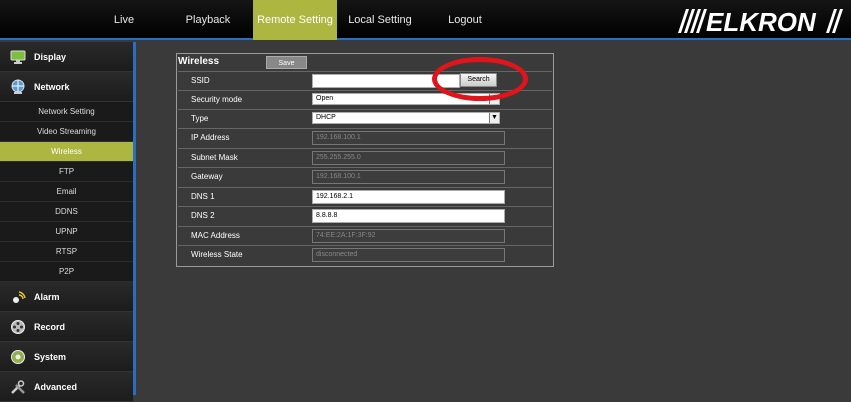 Image resolution: width=851 pixels, height=402 pixels. Describe the element at coordinates (408, 177) in the screenshot. I see `gateway-input: 192.168.100.1` at that location.